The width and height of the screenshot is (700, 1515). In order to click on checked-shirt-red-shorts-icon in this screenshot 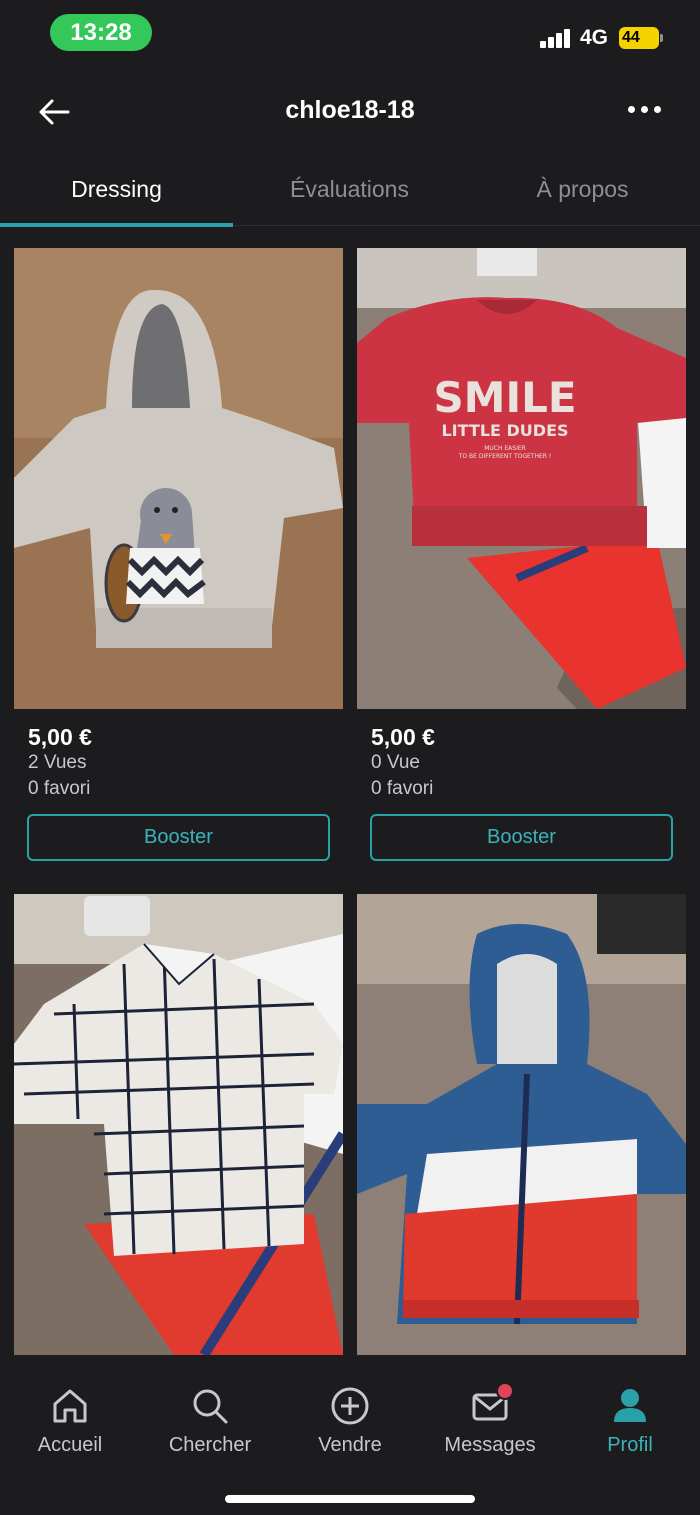, I will do `click(178, 1124)`.